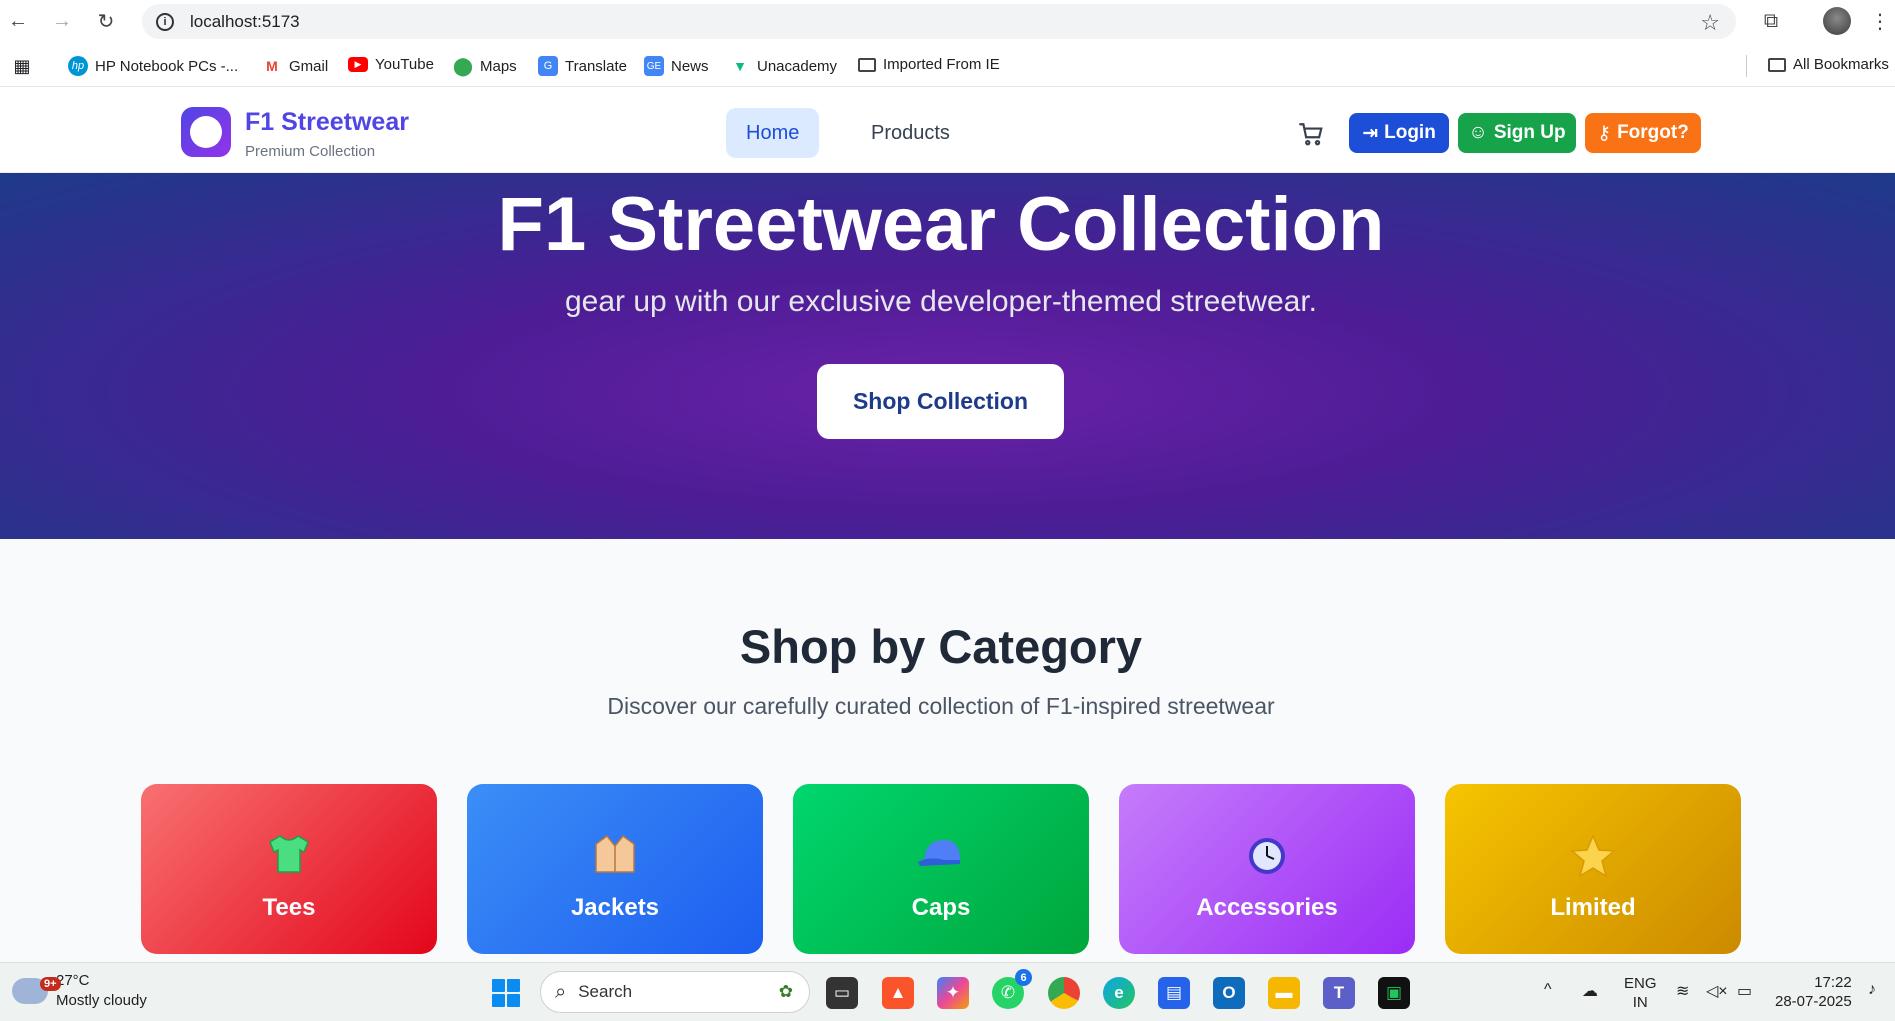  What do you see at coordinates (1837, 21) in the screenshot?
I see `profile-avatar` at bounding box center [1837, 21].